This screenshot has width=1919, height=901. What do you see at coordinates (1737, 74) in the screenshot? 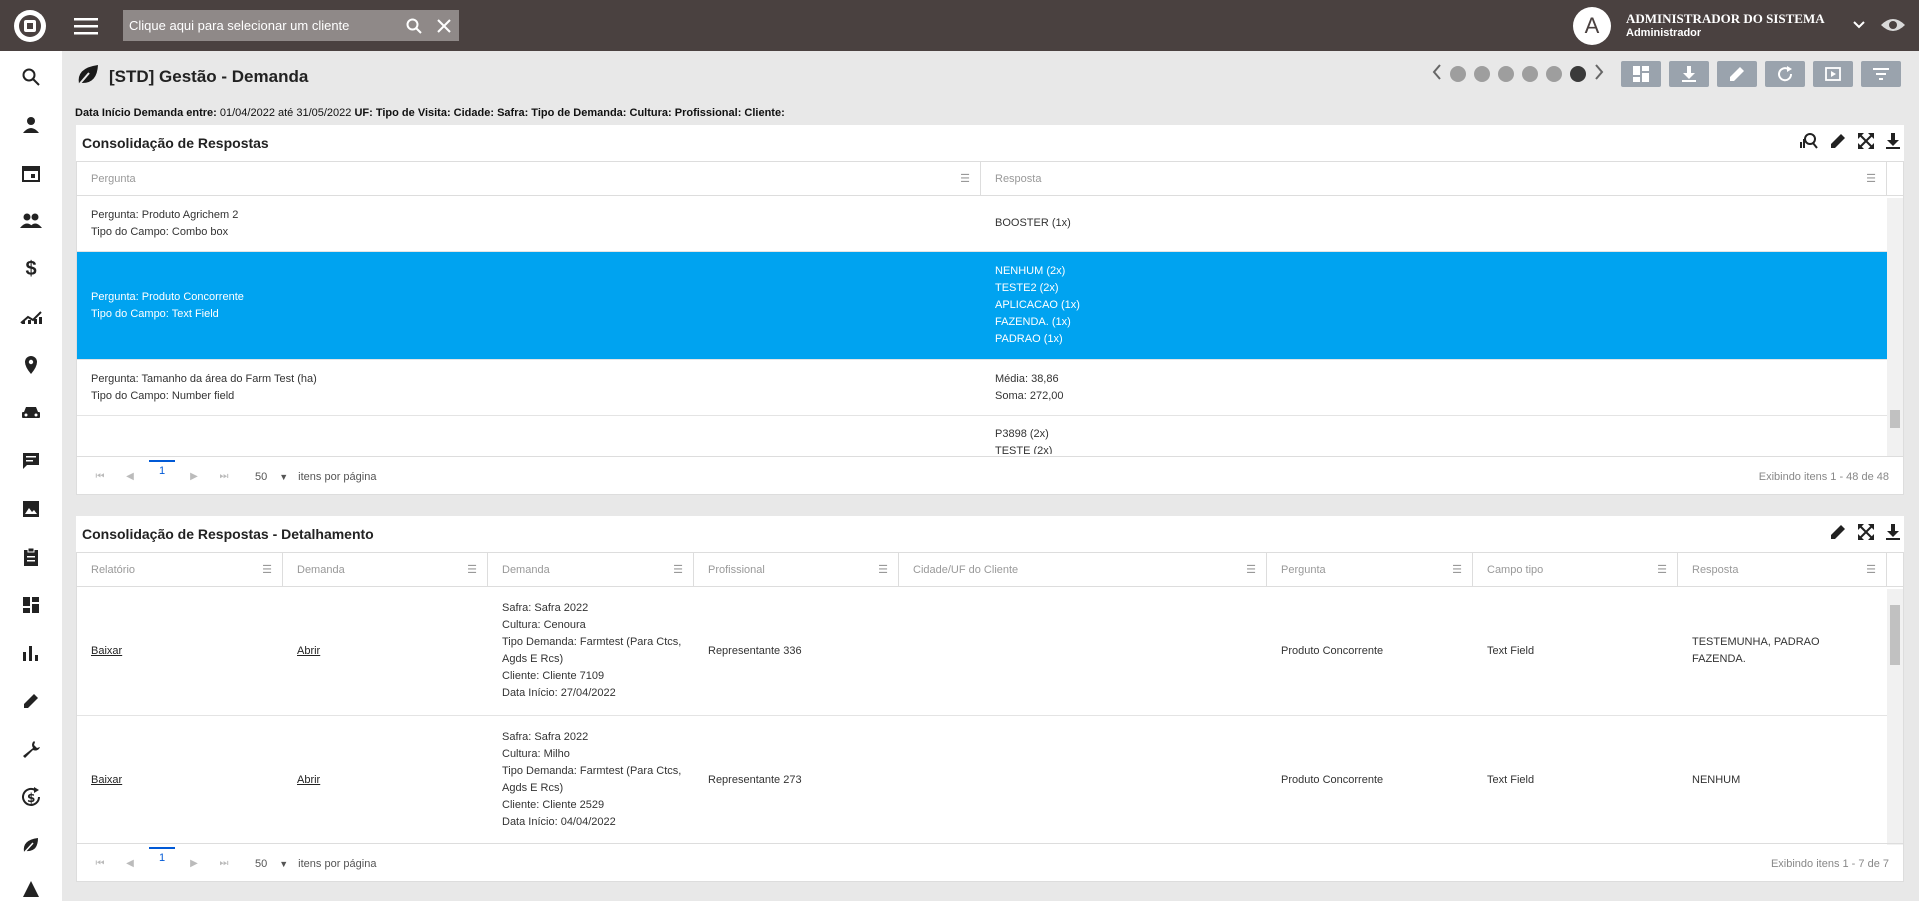
I see `edit-button` at bounding box center [1737, 74].